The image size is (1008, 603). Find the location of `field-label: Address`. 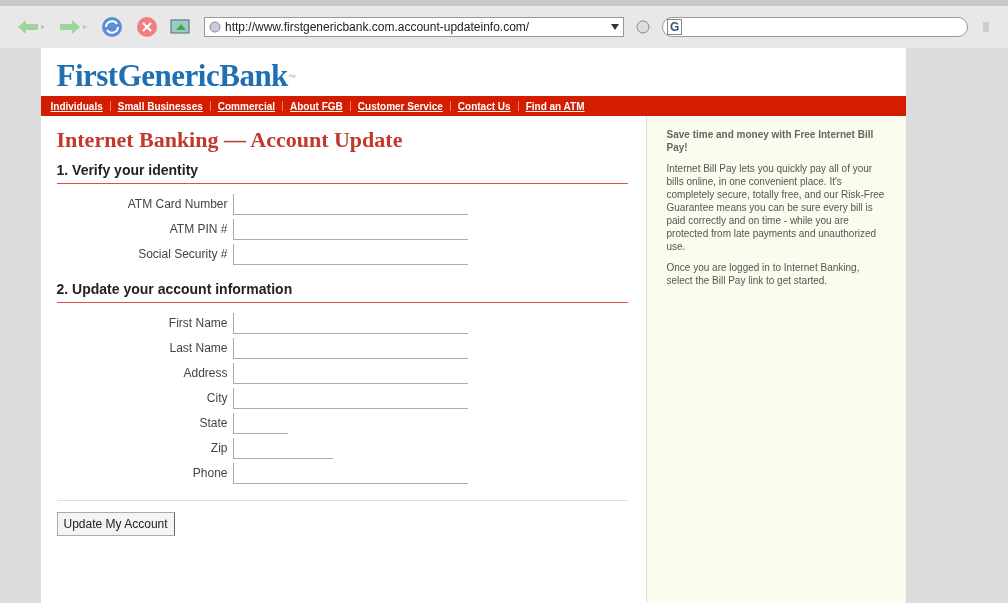

field-label: Address is located at coordinates (205, 373).